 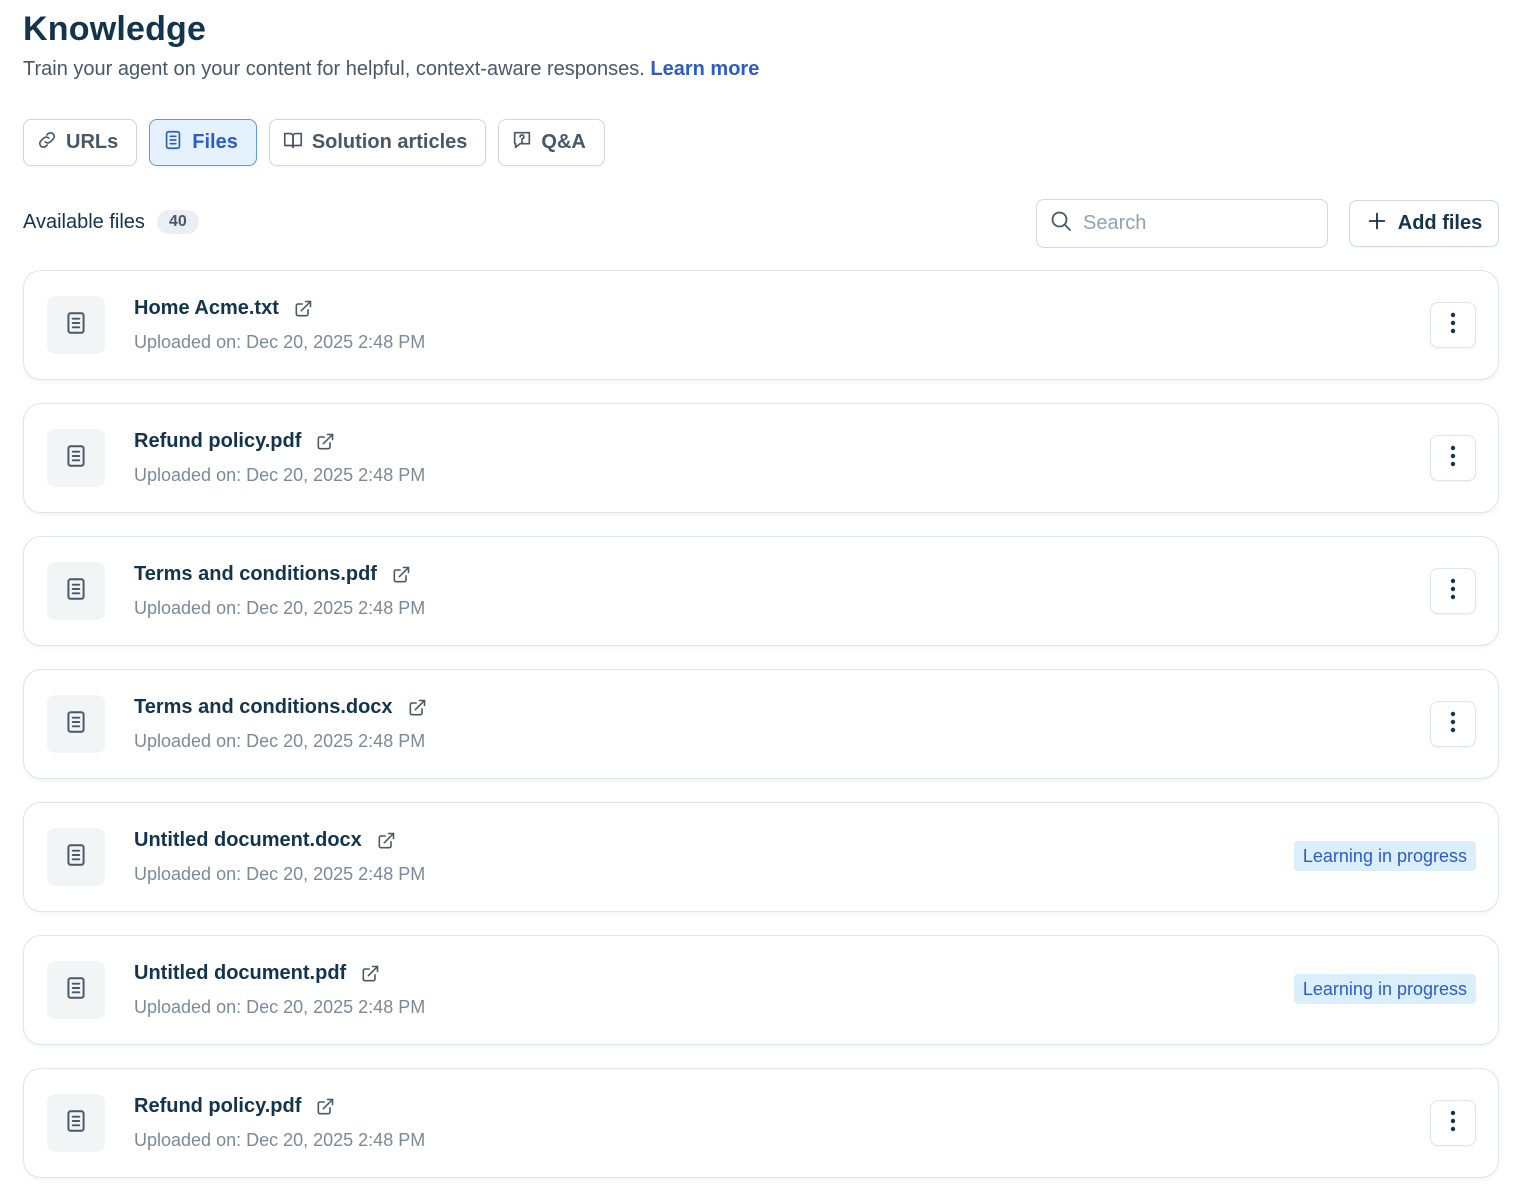 I want to click on add-files-label: Add files, so click(x=1440, y=223).